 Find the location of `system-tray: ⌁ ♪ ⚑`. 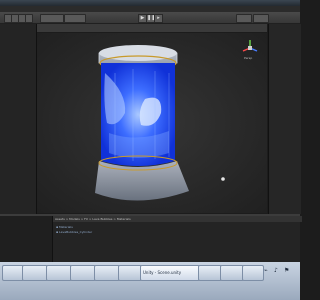

system-tray: ⌁ ♪ ⚑ is located at coordinates (281, 281).